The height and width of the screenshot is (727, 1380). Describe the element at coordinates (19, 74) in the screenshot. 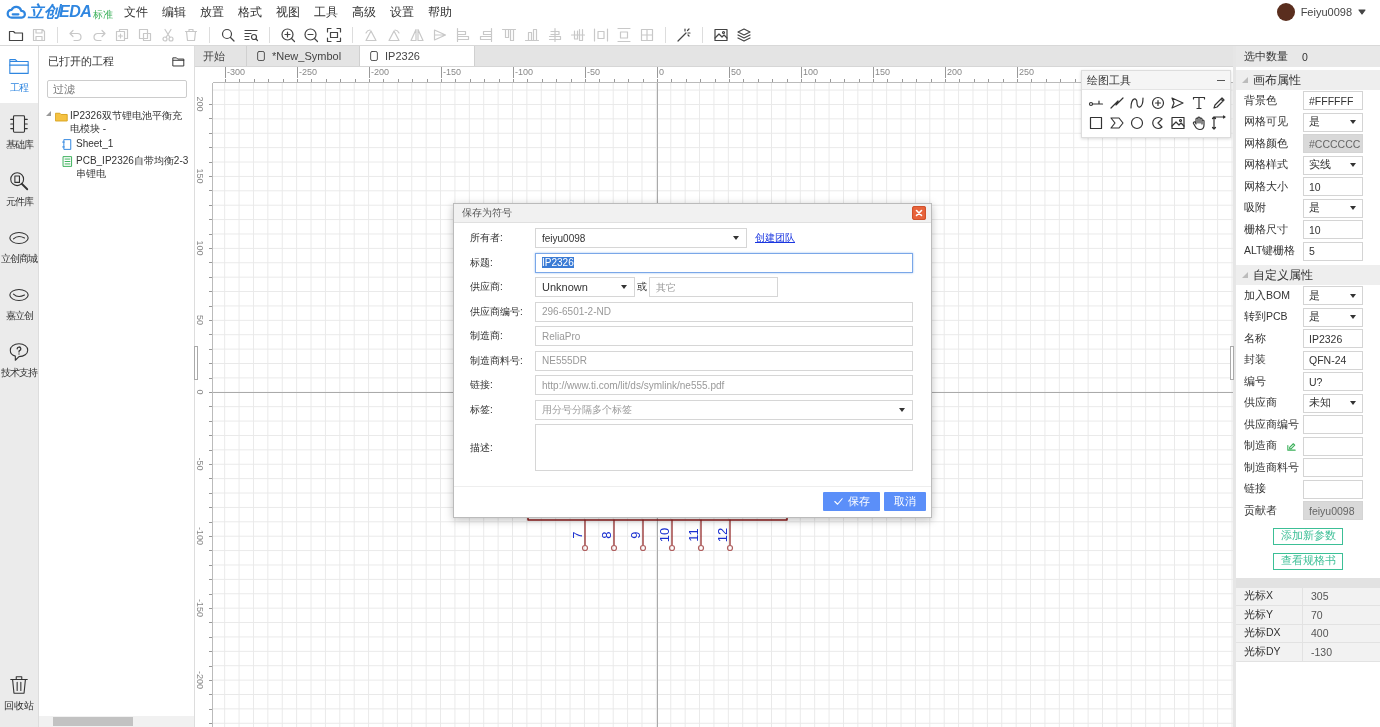

I see `nav-item: 工程` at that location.